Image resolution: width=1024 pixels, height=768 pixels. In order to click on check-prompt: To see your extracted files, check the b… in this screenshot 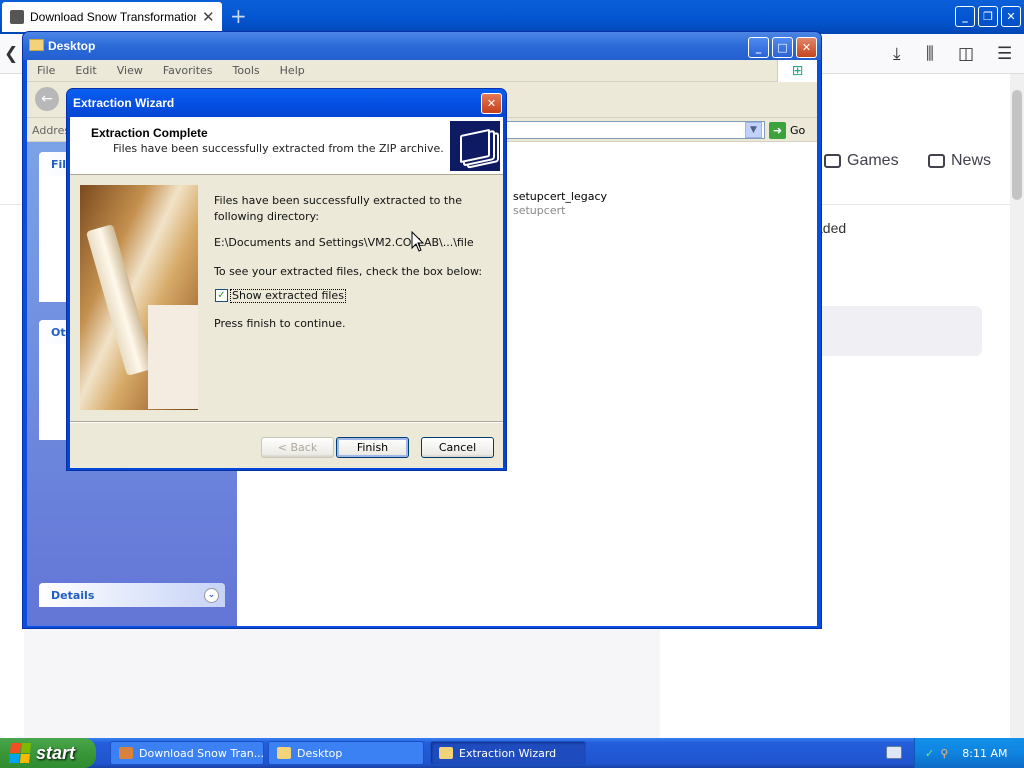, I will do `click(348, 271)`.